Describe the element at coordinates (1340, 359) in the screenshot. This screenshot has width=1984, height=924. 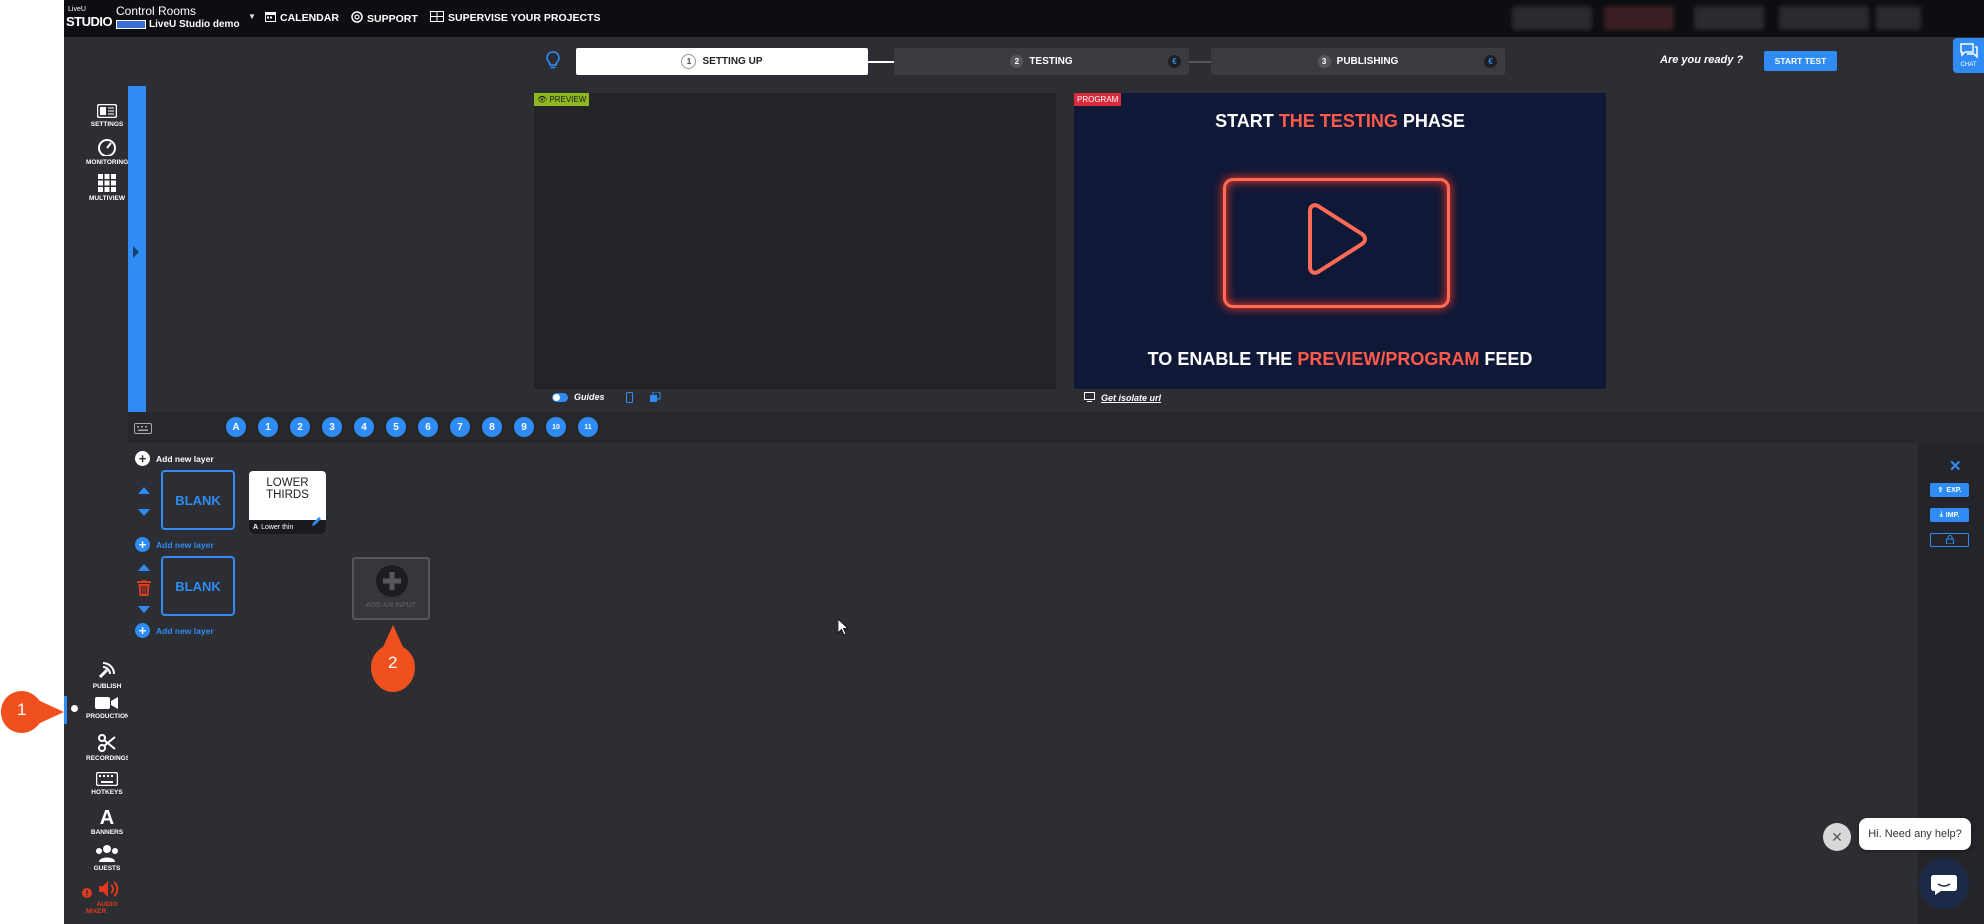
I see `program-subline: TO ENABLE THE PREVIEW/PROGRAM FEED` at that location.